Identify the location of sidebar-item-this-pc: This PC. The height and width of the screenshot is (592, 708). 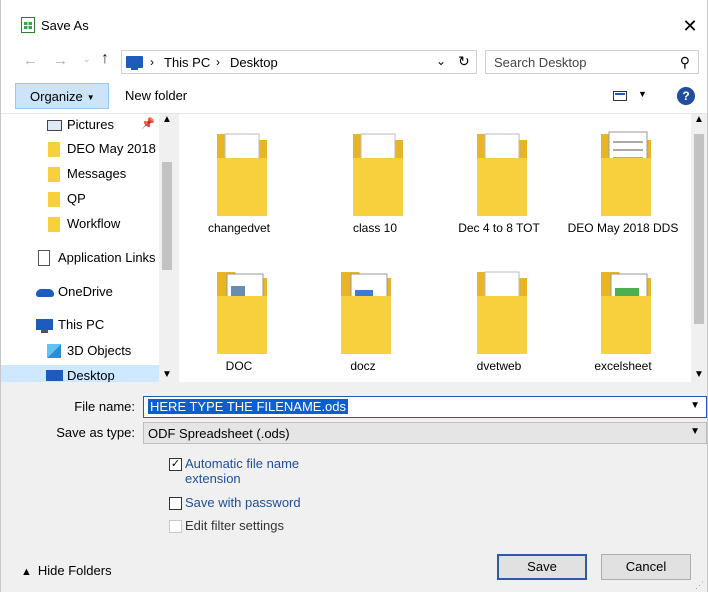
(80, 325).